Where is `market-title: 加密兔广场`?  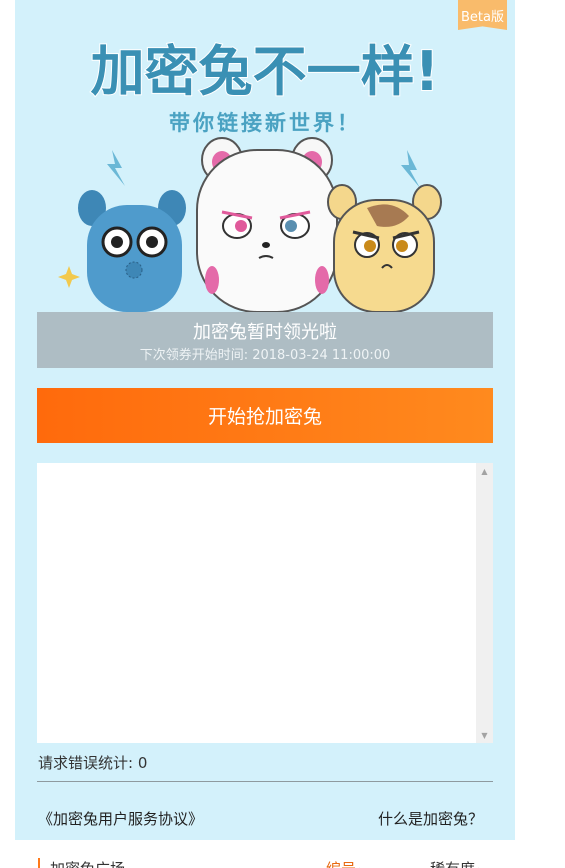
market-title: 加密兔广场 is located at coordinates (87, 863).